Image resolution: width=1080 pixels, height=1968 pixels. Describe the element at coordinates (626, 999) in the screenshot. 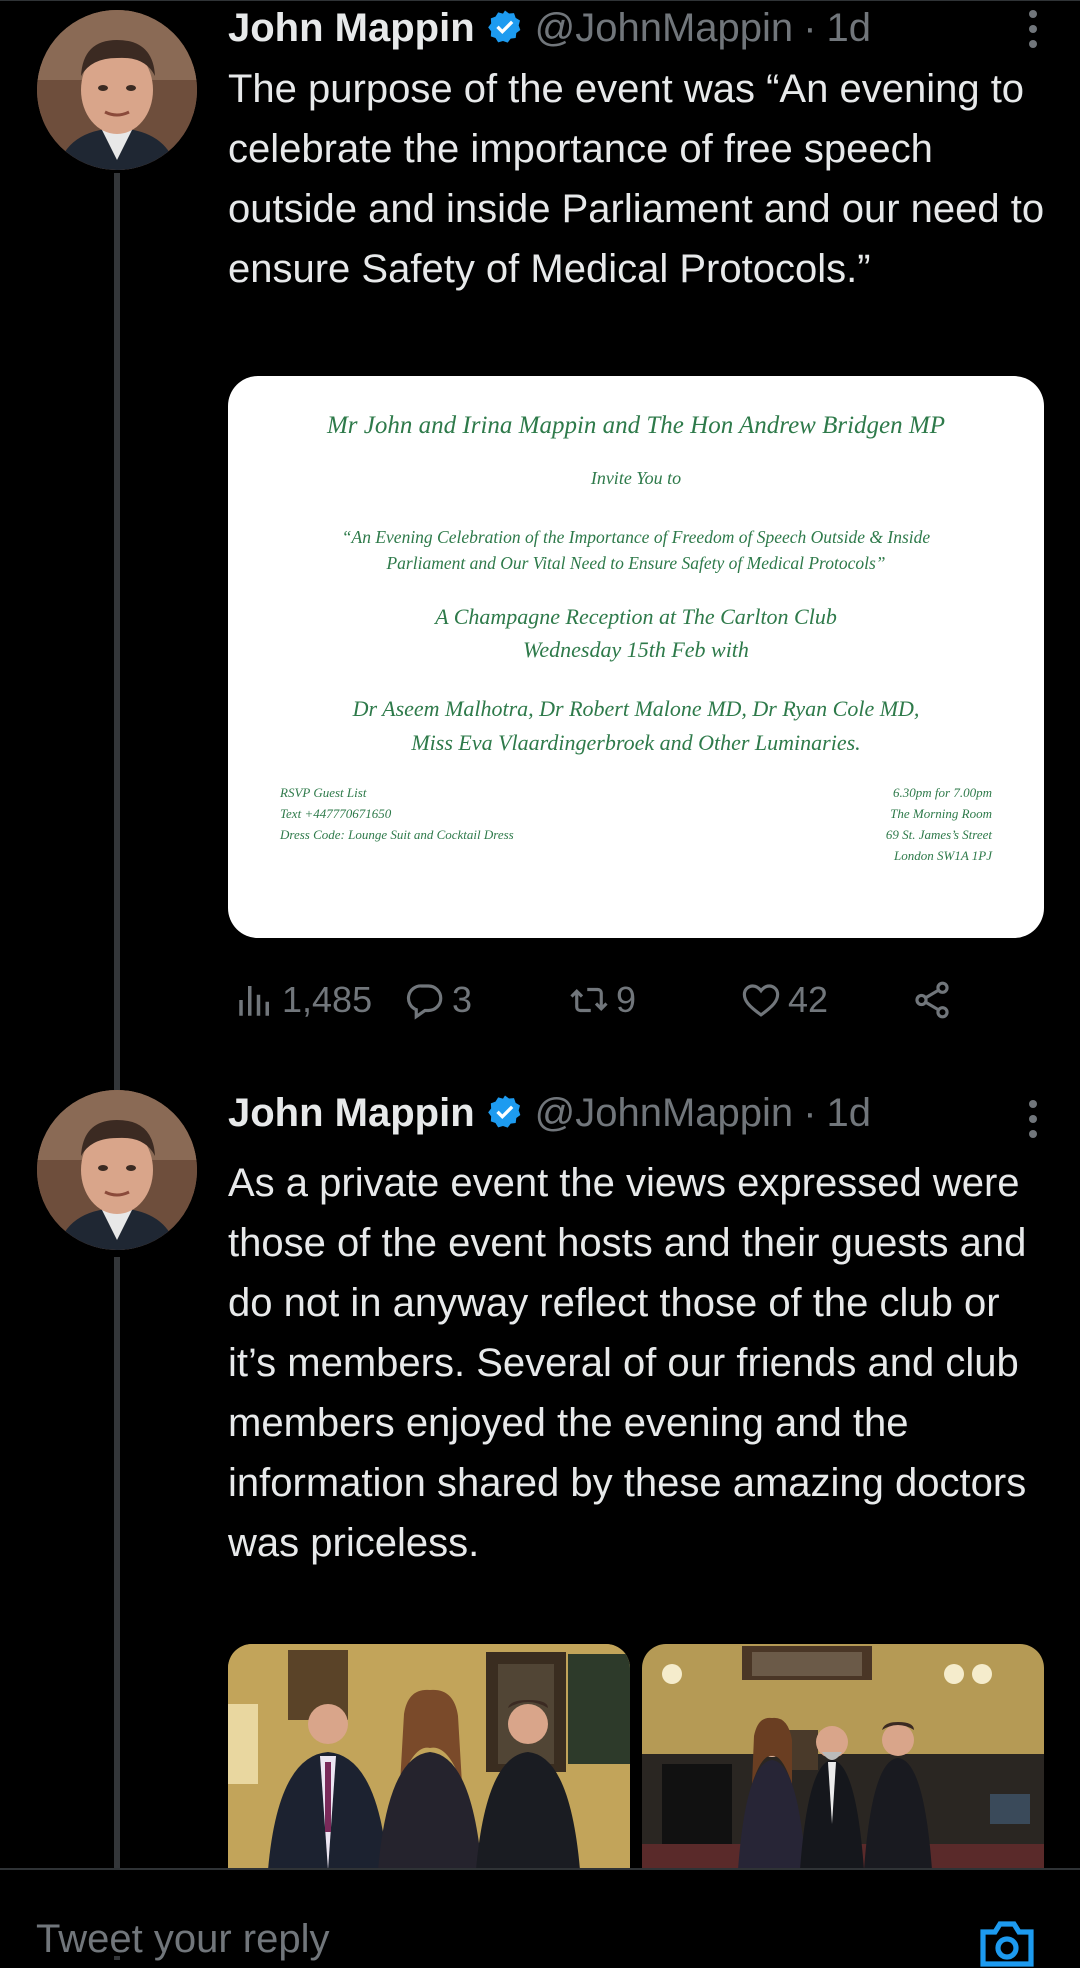

I see `retweet-count: 9` at that location.